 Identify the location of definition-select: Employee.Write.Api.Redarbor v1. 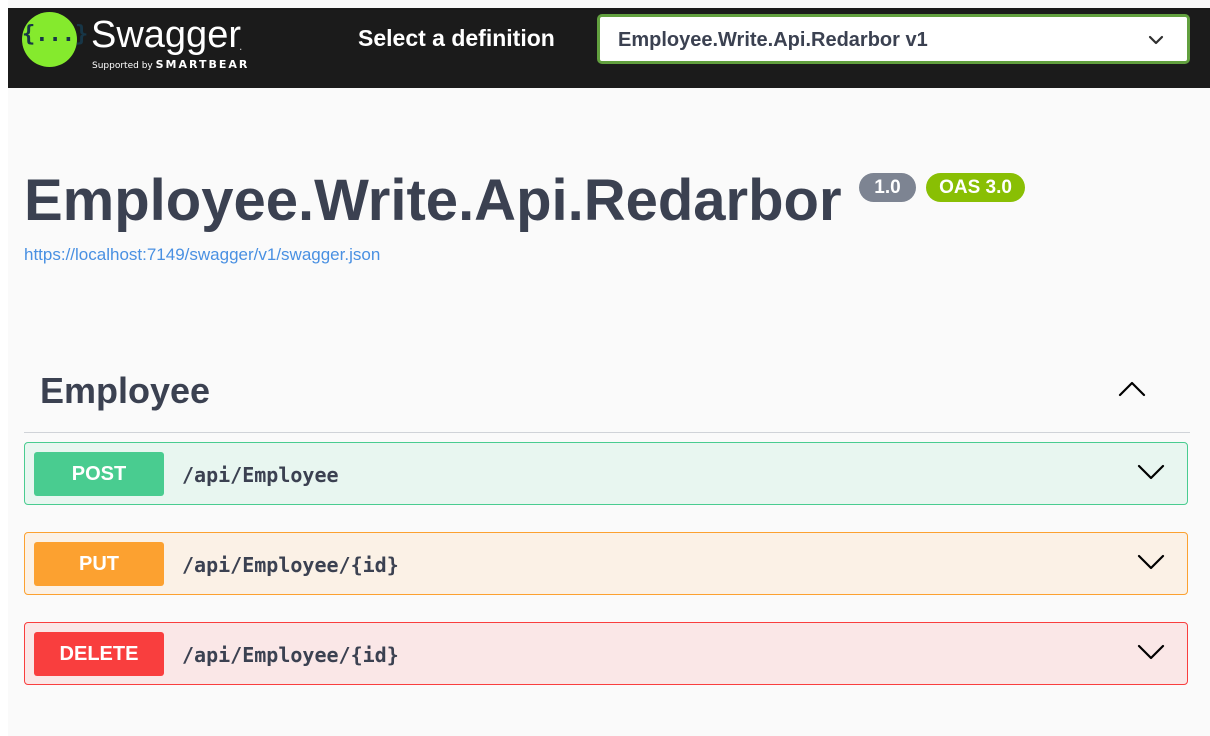
(893, 39).